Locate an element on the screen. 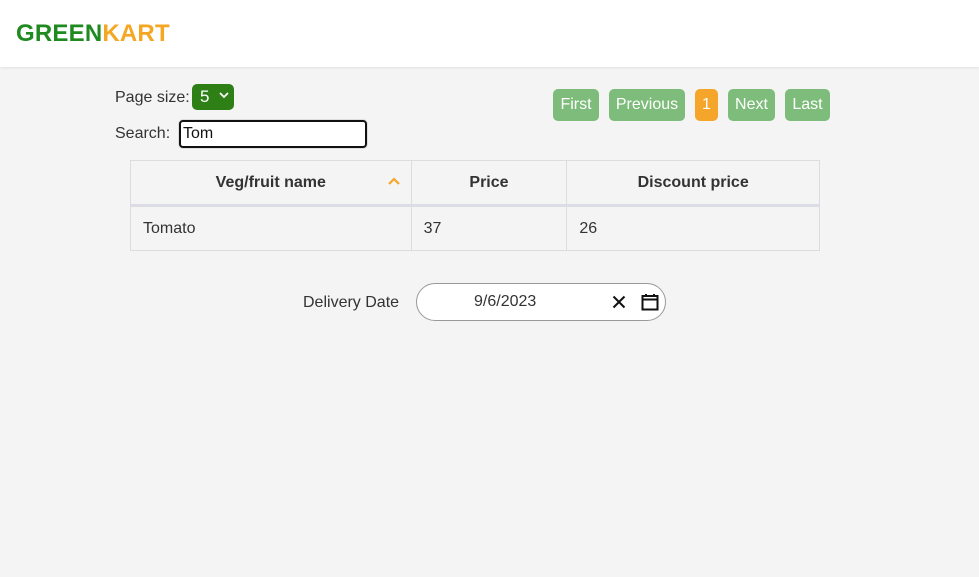 This screenshot has height=577, width=979. current-page-button: 1 is located at coordinates (706, 105).